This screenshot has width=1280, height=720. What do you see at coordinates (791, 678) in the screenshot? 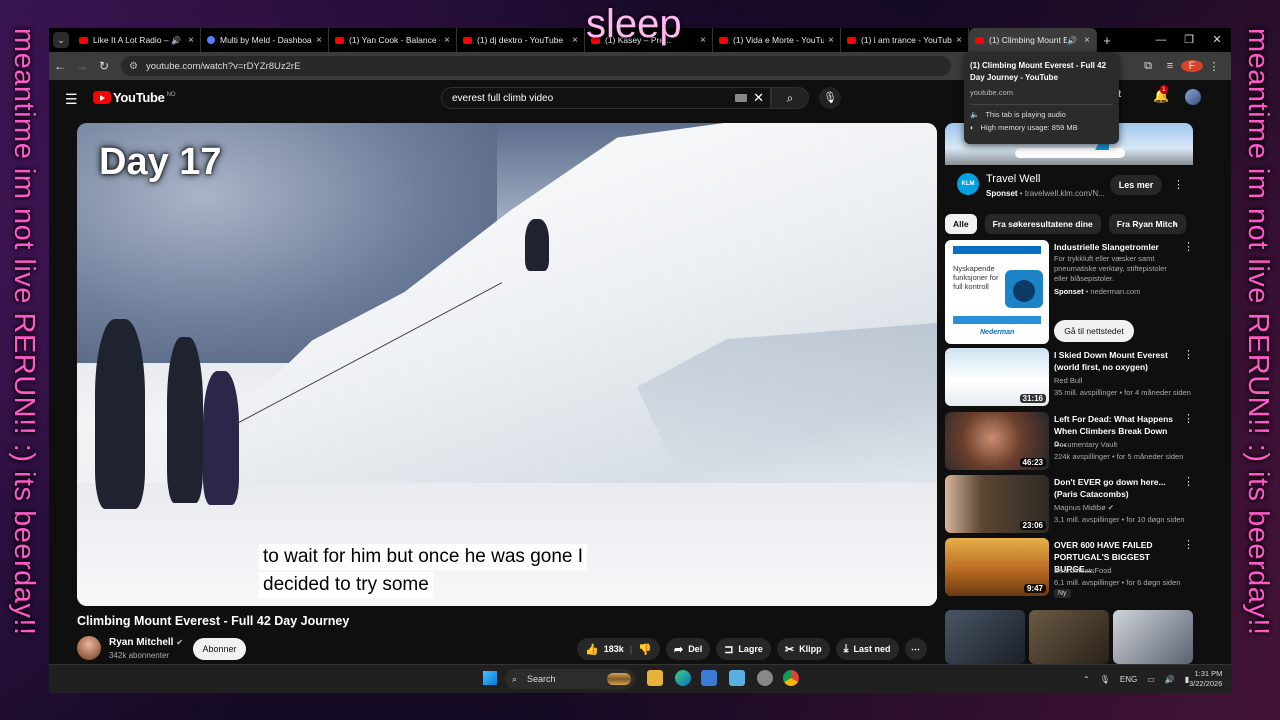
I see `chrome-icon` at bounding box center [791, 678].